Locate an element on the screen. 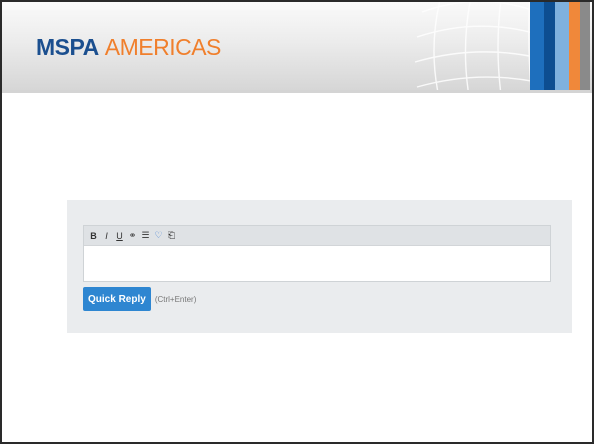 The width and height of the screenshot is (594, 444). shortcut-hint: (Ctrl+Enter) is located at coordinates (175, 299).